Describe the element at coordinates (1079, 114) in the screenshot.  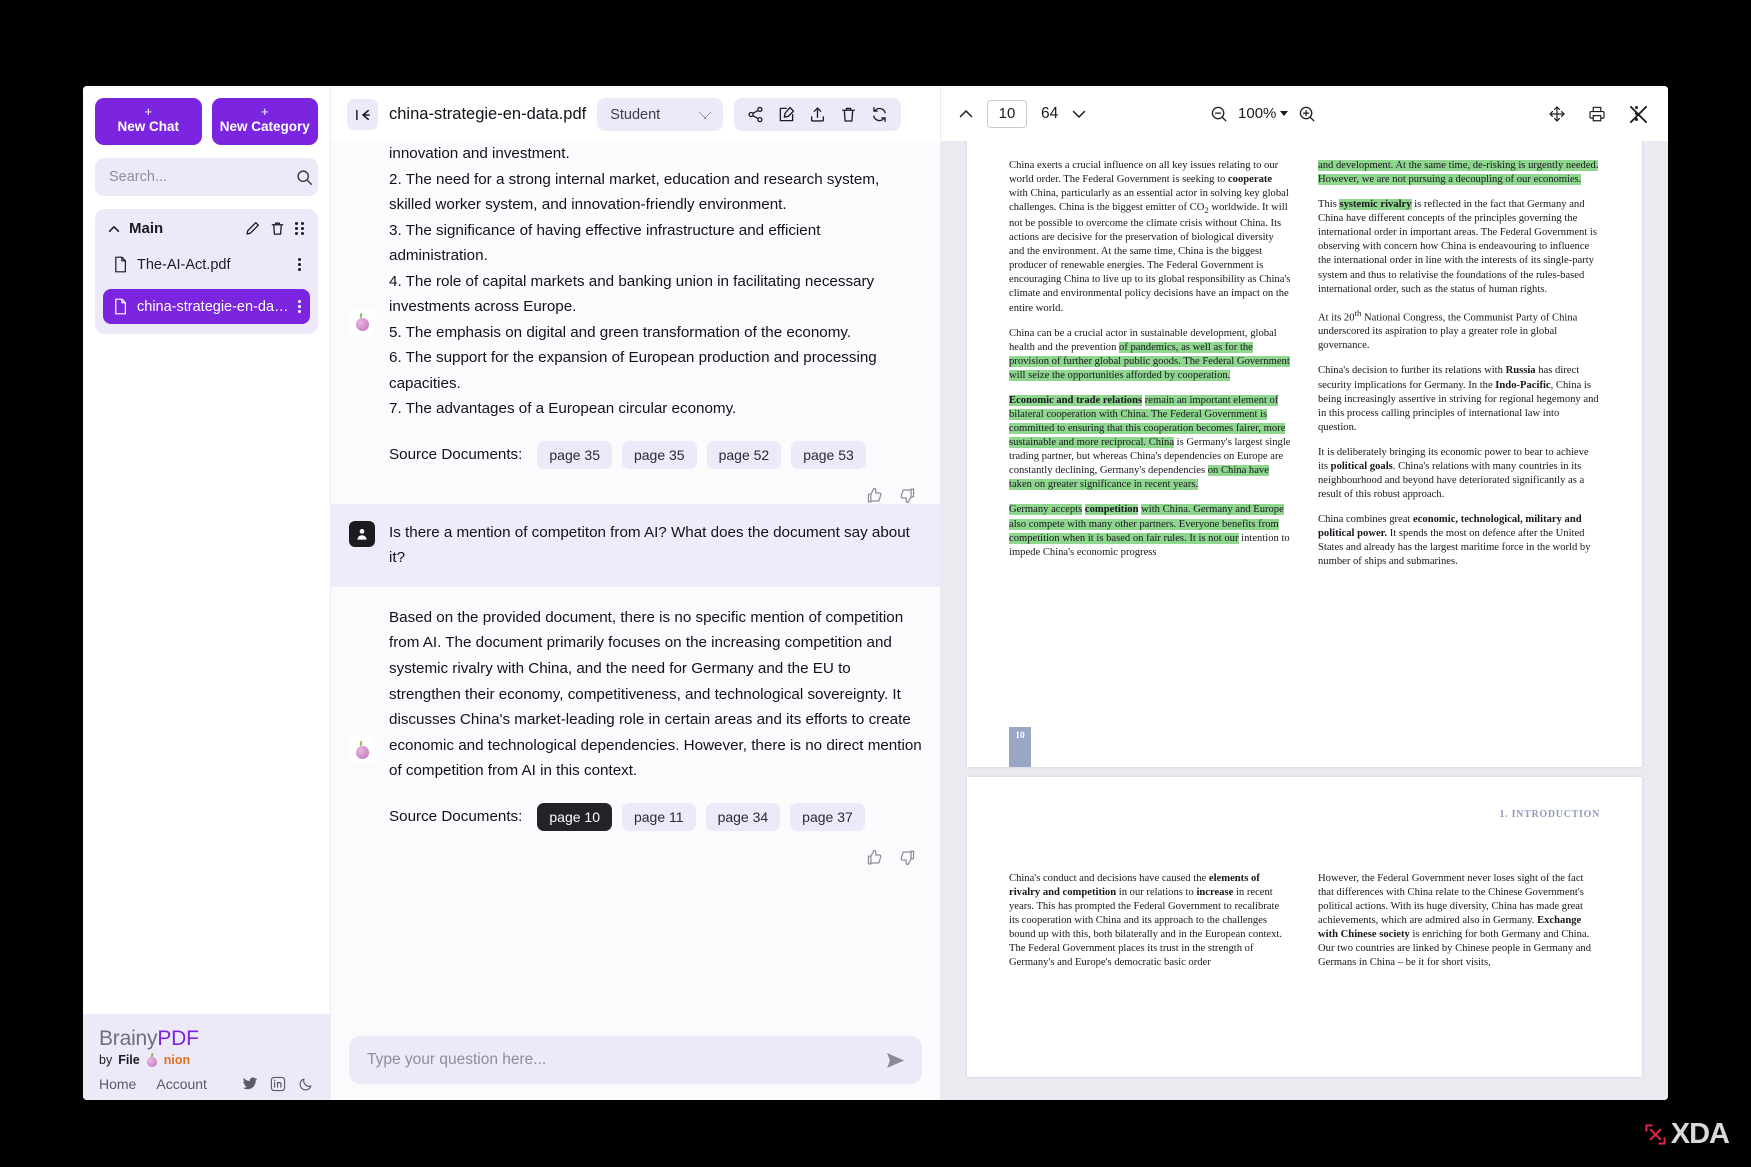
I see `next-page-button` at that location.